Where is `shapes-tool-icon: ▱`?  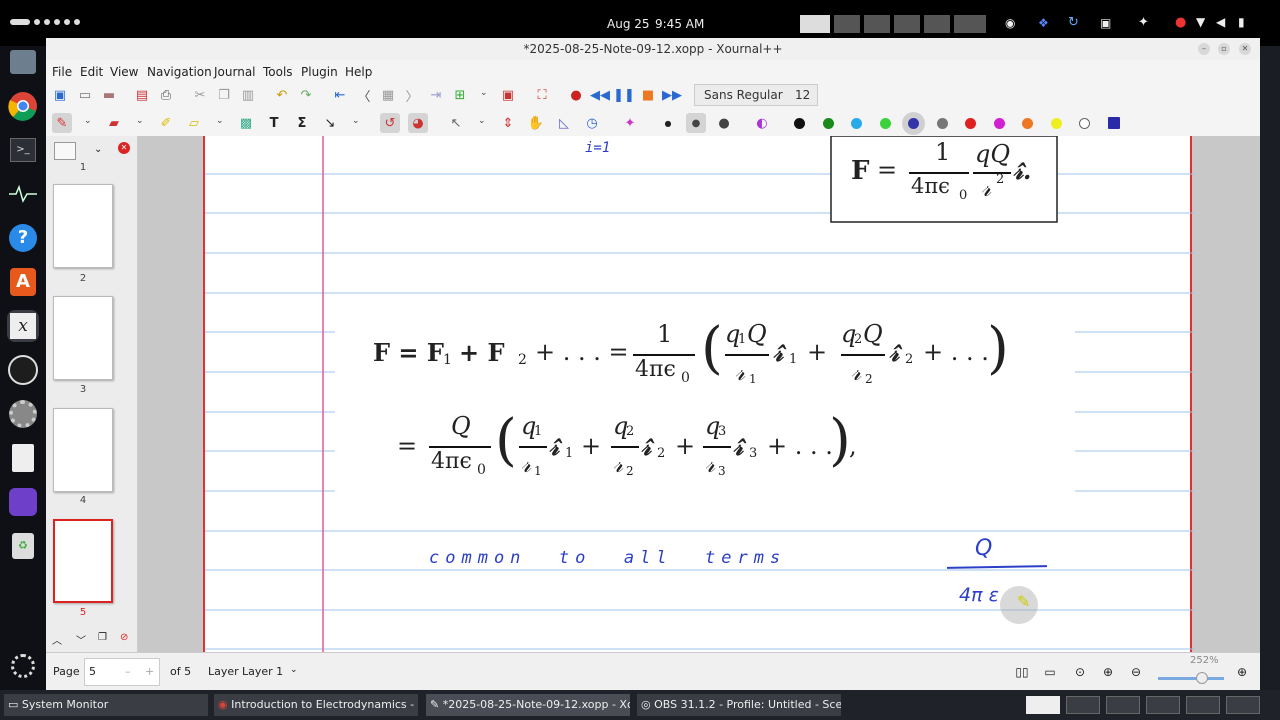 shapes-tool-icon: ▱ is located at coordinates (194, 123).